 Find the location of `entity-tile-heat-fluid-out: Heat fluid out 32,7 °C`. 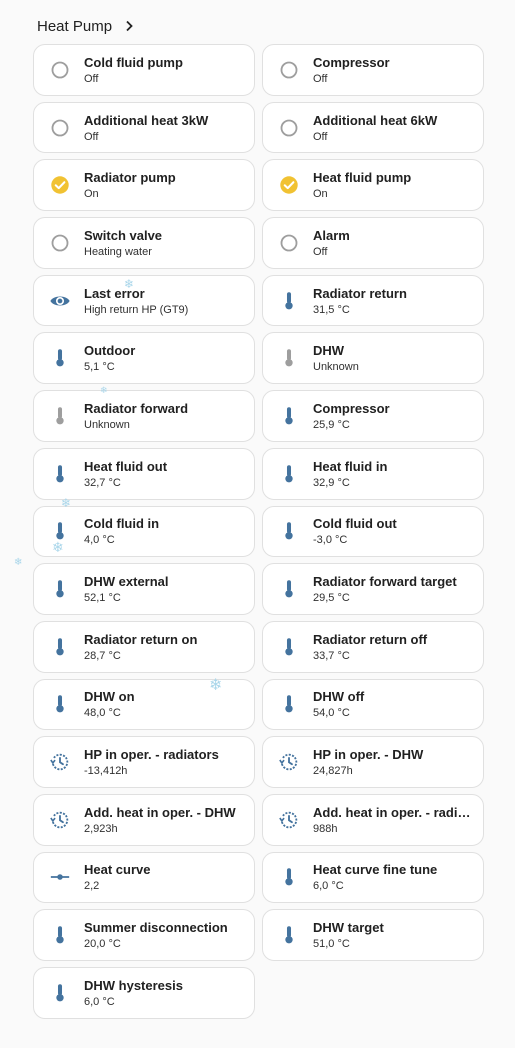

entity-tile-heat-fluid-out: Heat fluid out 32,7 °C is located at coordinates (144, 473).